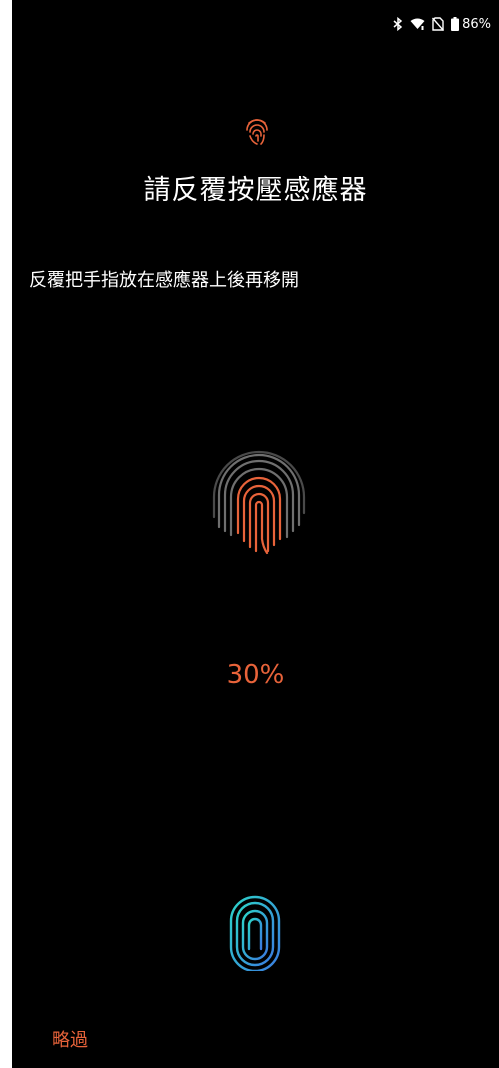 Image resolution: width=499 pixels, height=1068 pixels. I want to click on page-title: 請反覆按壓感應器, so click(255, 190).